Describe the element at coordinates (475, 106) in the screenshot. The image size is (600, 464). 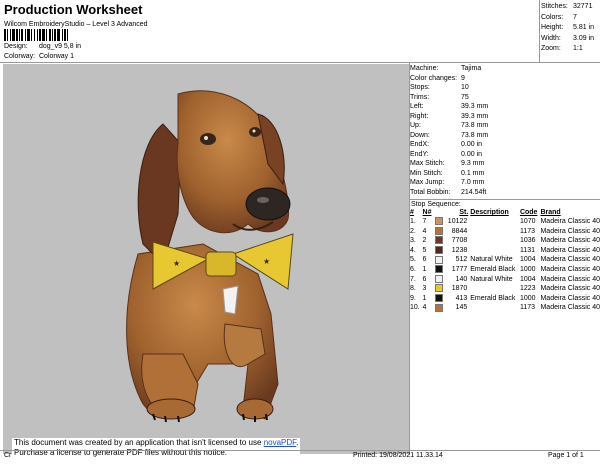
I see `info-value: 39.3 mm` at that location.